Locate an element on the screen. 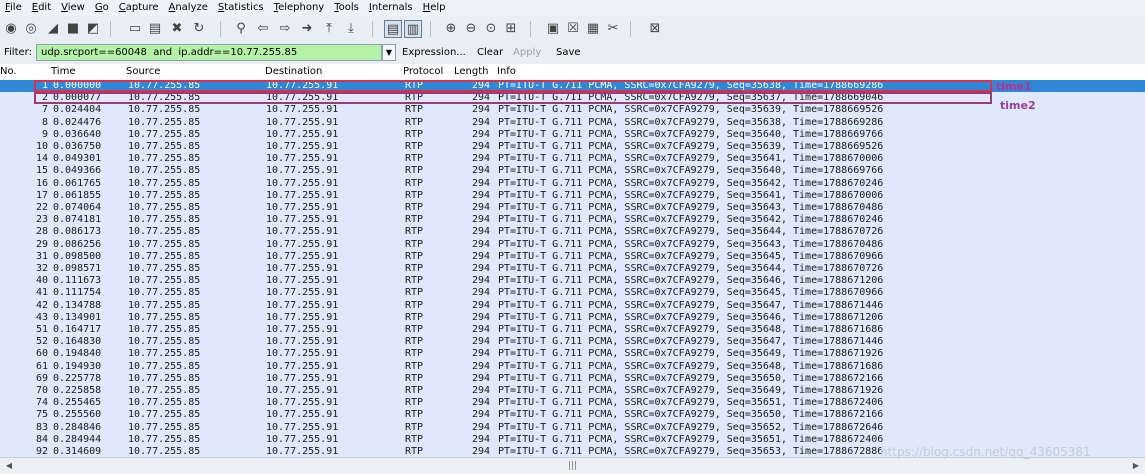 The height and width of the screenshot is (474, 1145). go-back-icon: ⇦ is located at coordinates (263, 29).